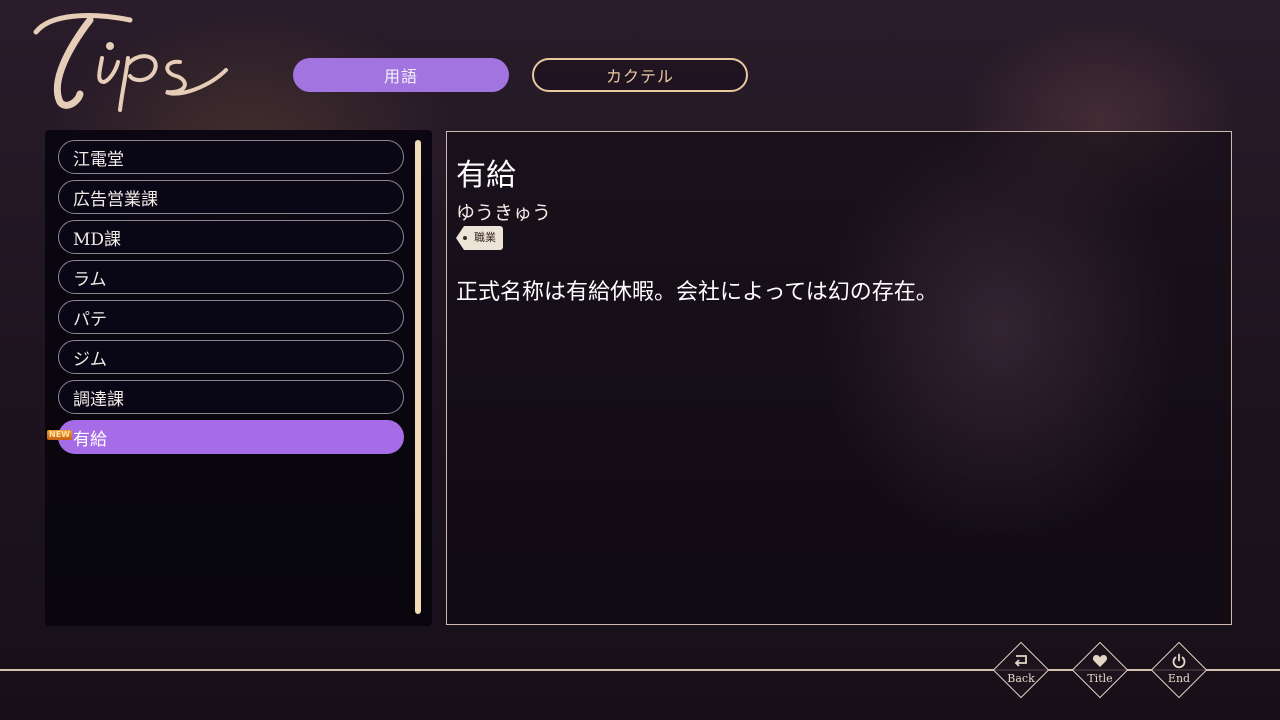 The image size is (1280, 720). What do you see at coordinates (486, 175) in the screenshot?
I see `tip-title: 有給` at bounding box center [486, 175].